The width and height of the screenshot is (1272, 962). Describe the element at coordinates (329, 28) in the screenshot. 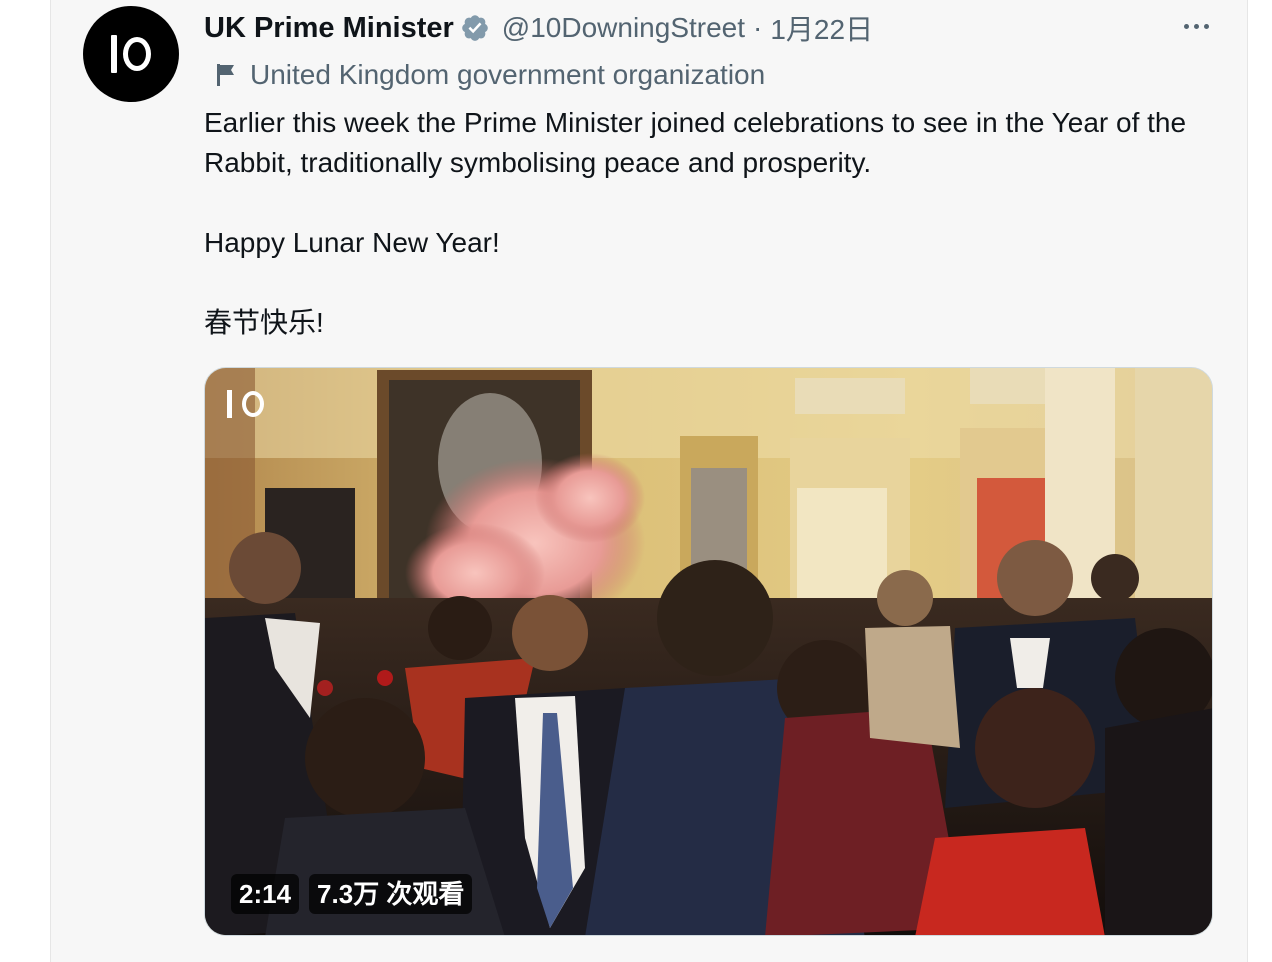

I see `author-name: UK Prime Minister` at that location.